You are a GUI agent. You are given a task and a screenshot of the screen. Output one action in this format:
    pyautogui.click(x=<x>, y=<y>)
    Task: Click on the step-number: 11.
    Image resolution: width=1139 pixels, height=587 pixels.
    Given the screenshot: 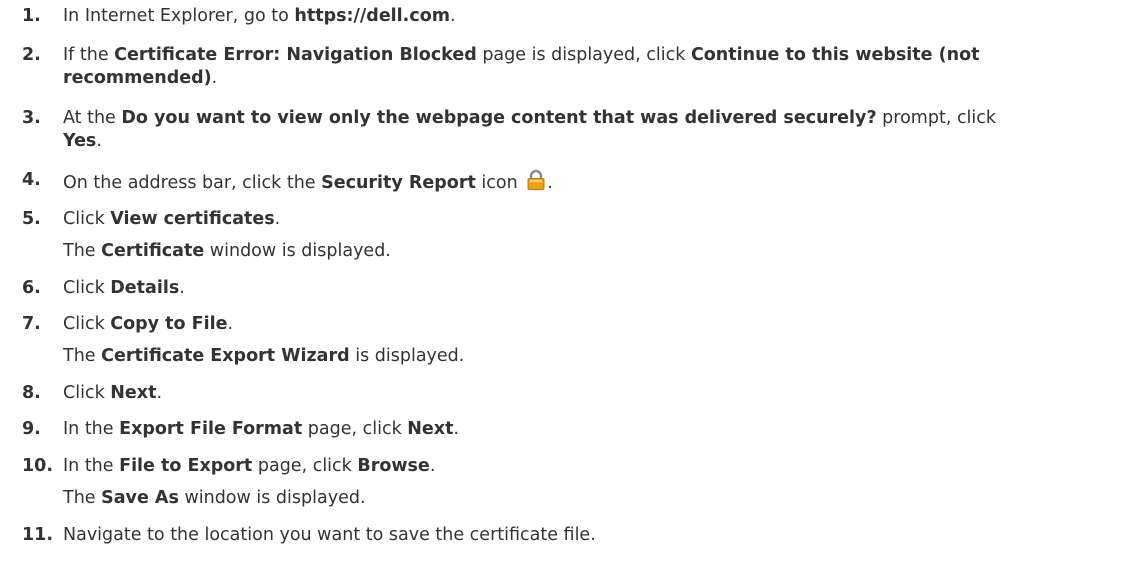 What is the action you would take?
    pyautogui.click(x=38, y=535)
    